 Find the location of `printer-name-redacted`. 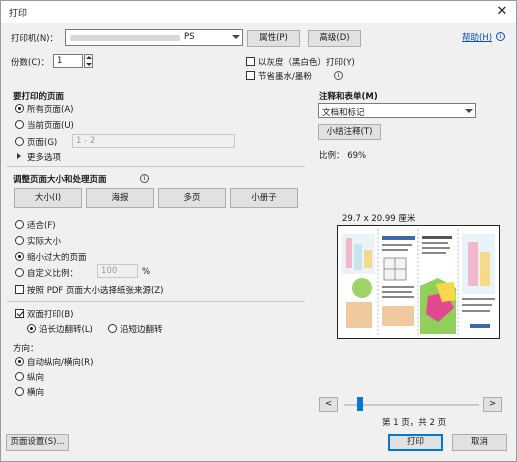

printer-name-redacted is located at coordinates (125, 38).